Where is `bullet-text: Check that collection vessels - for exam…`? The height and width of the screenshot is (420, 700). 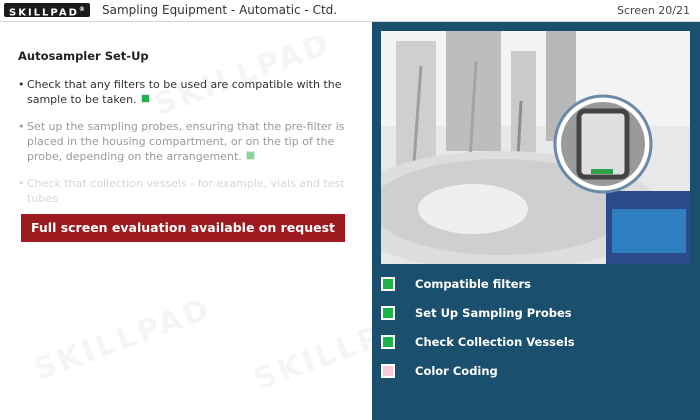 bullet-text: Check that collection vessels - for exam… is located at coordinates (186, 191).